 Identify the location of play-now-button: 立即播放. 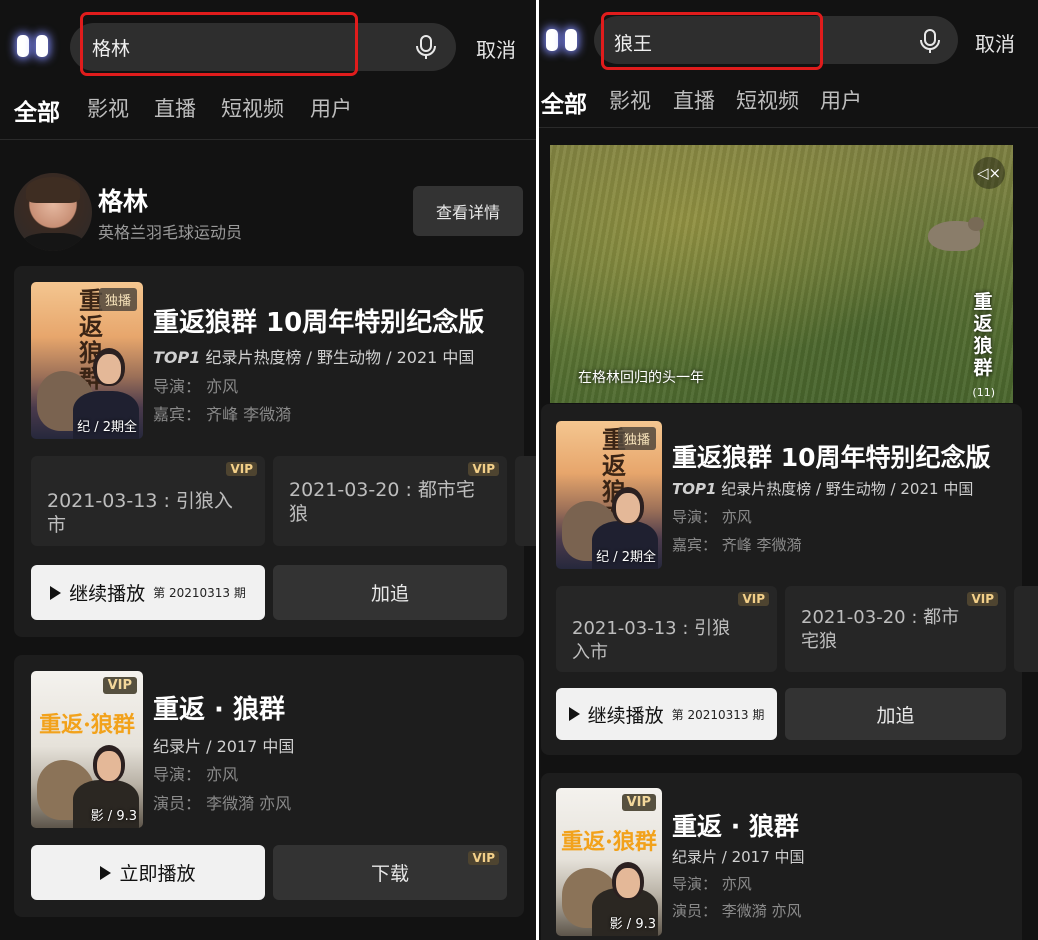
(148, 872).